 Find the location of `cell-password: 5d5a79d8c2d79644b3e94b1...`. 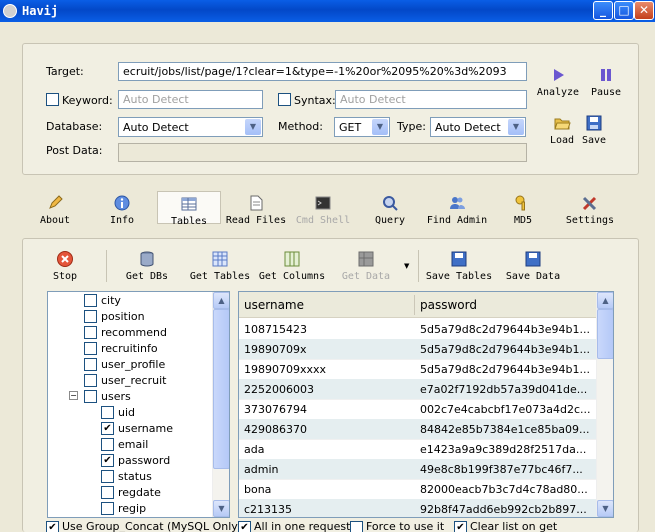

cell-password: 5d5a79d8c2d79644b3e94b1... is located at coordinates (505, 369).